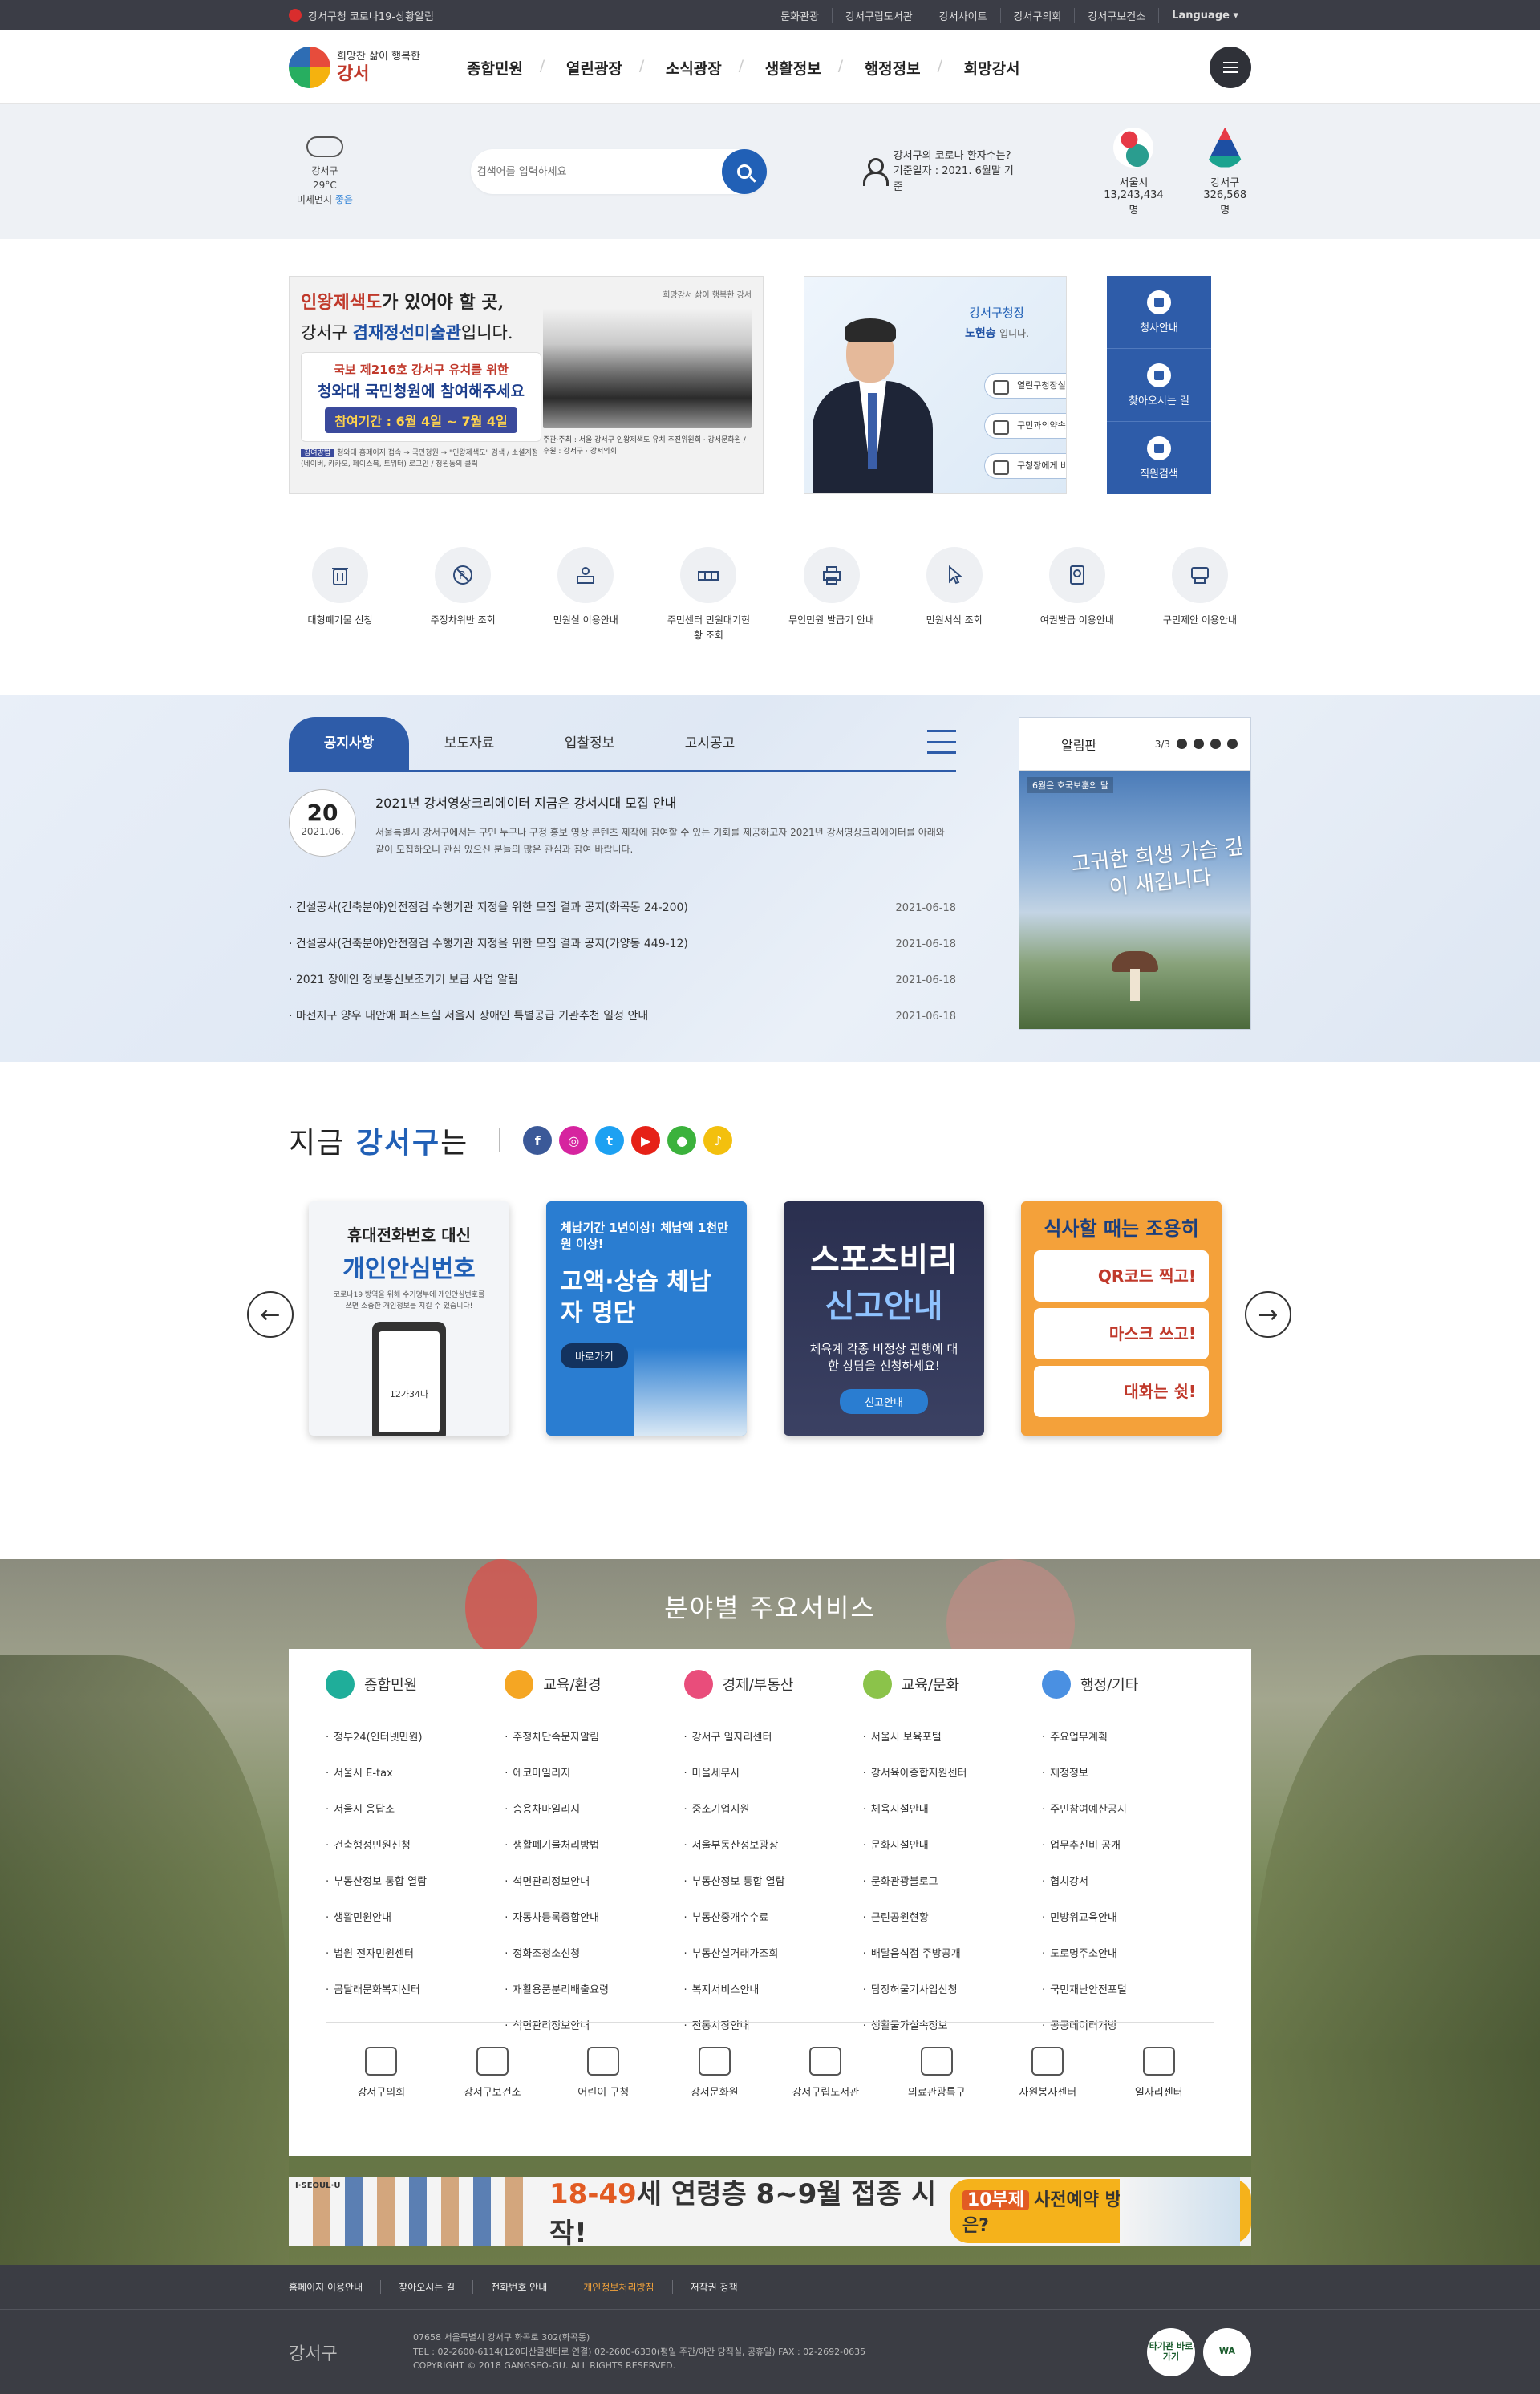  What do you see at coordinates (937, 2073) in the screenshot?
I see `site-medical: 의료관광특구` at bounding box center [937, 2073].